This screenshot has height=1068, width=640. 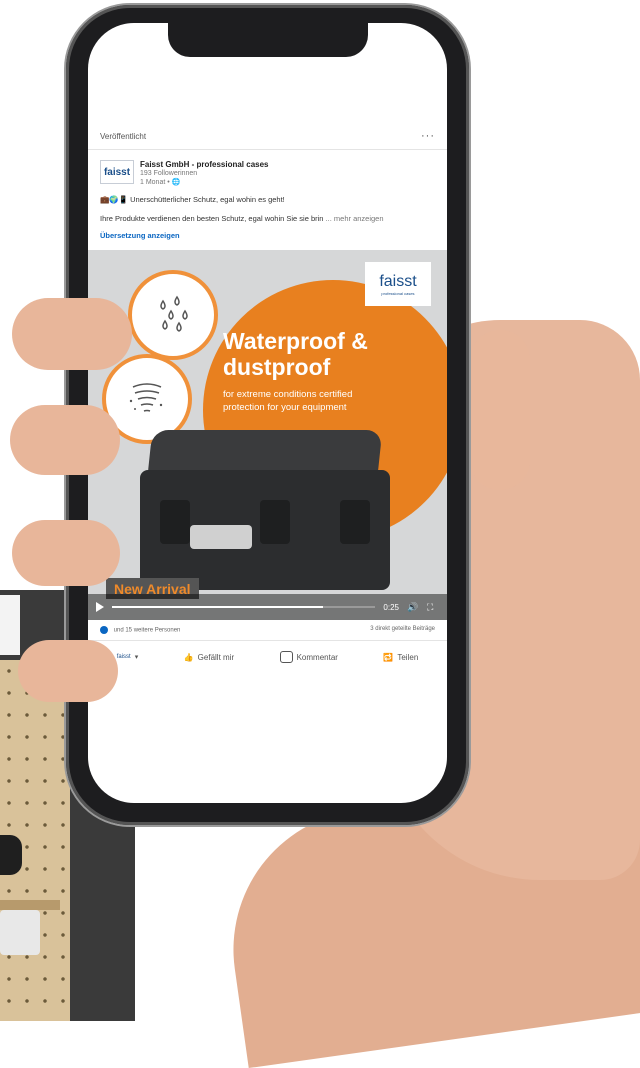 What do you see at coordinates (408, 657) in the screenshot?
I see `share-label: Teilen` at bounding box center [408, 657].